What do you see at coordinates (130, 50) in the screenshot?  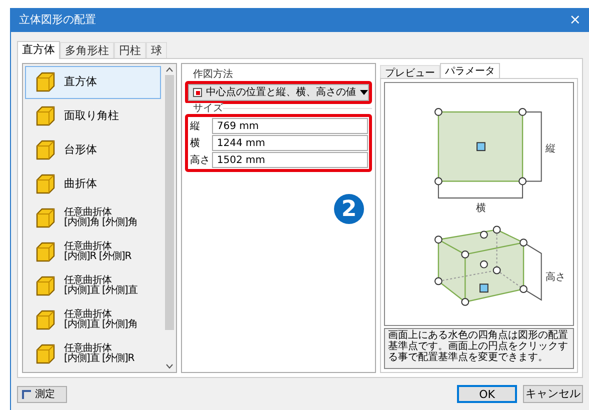 I see `shape-tab: 円柱` at bounding box center [130, 50].